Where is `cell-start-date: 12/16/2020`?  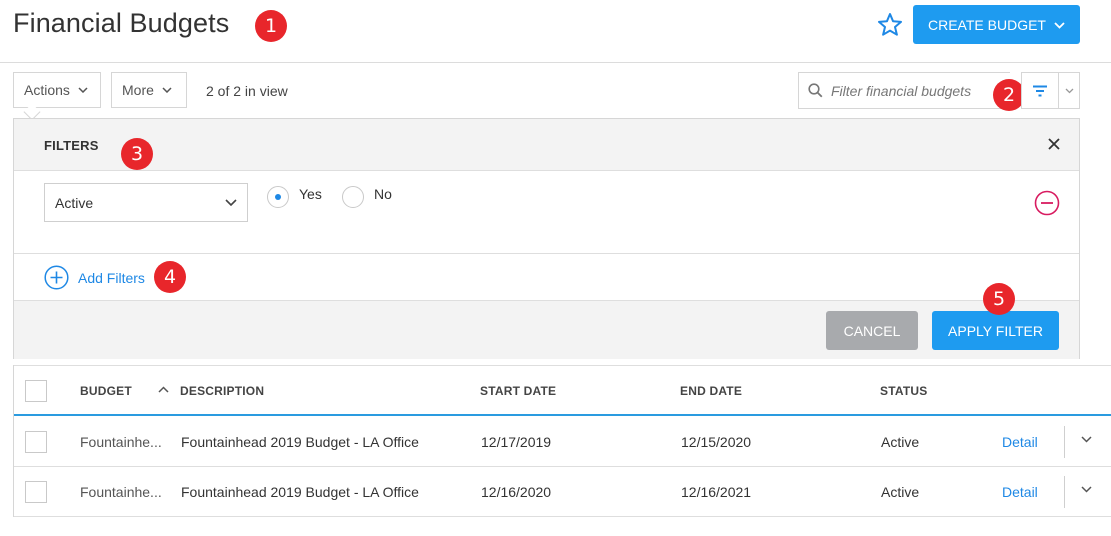
cell-start-date: 12/16/2020 is located at coordinates (516, 492).